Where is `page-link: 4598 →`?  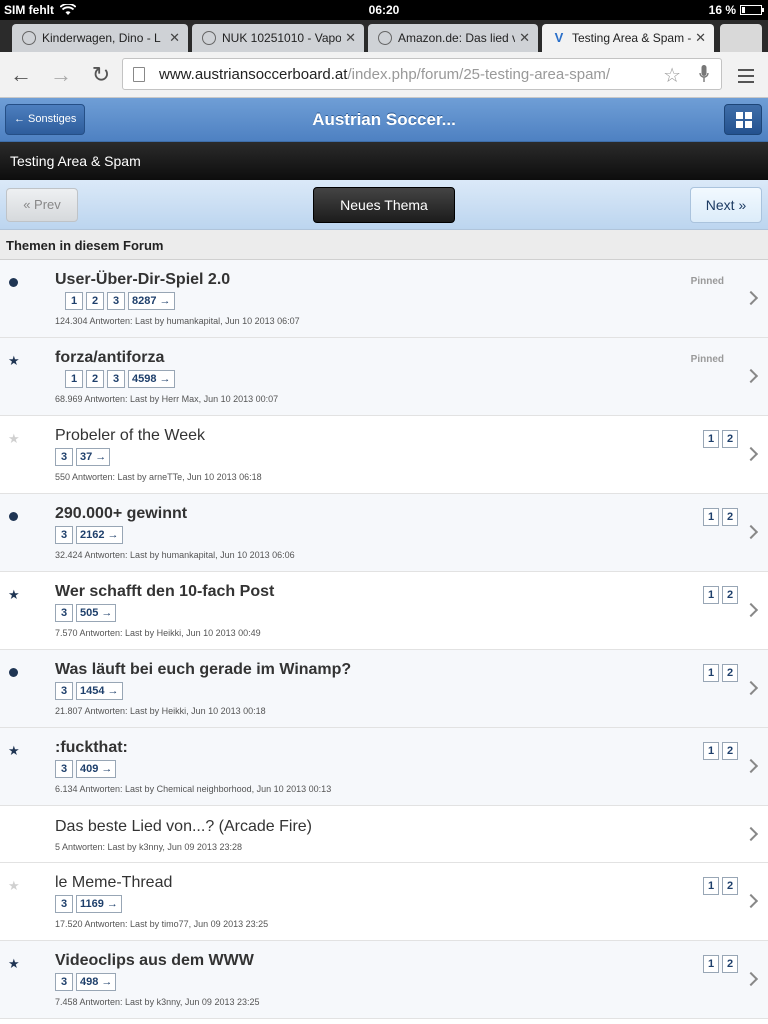
page-link: 4598 → is located at coordinates (151, 379).